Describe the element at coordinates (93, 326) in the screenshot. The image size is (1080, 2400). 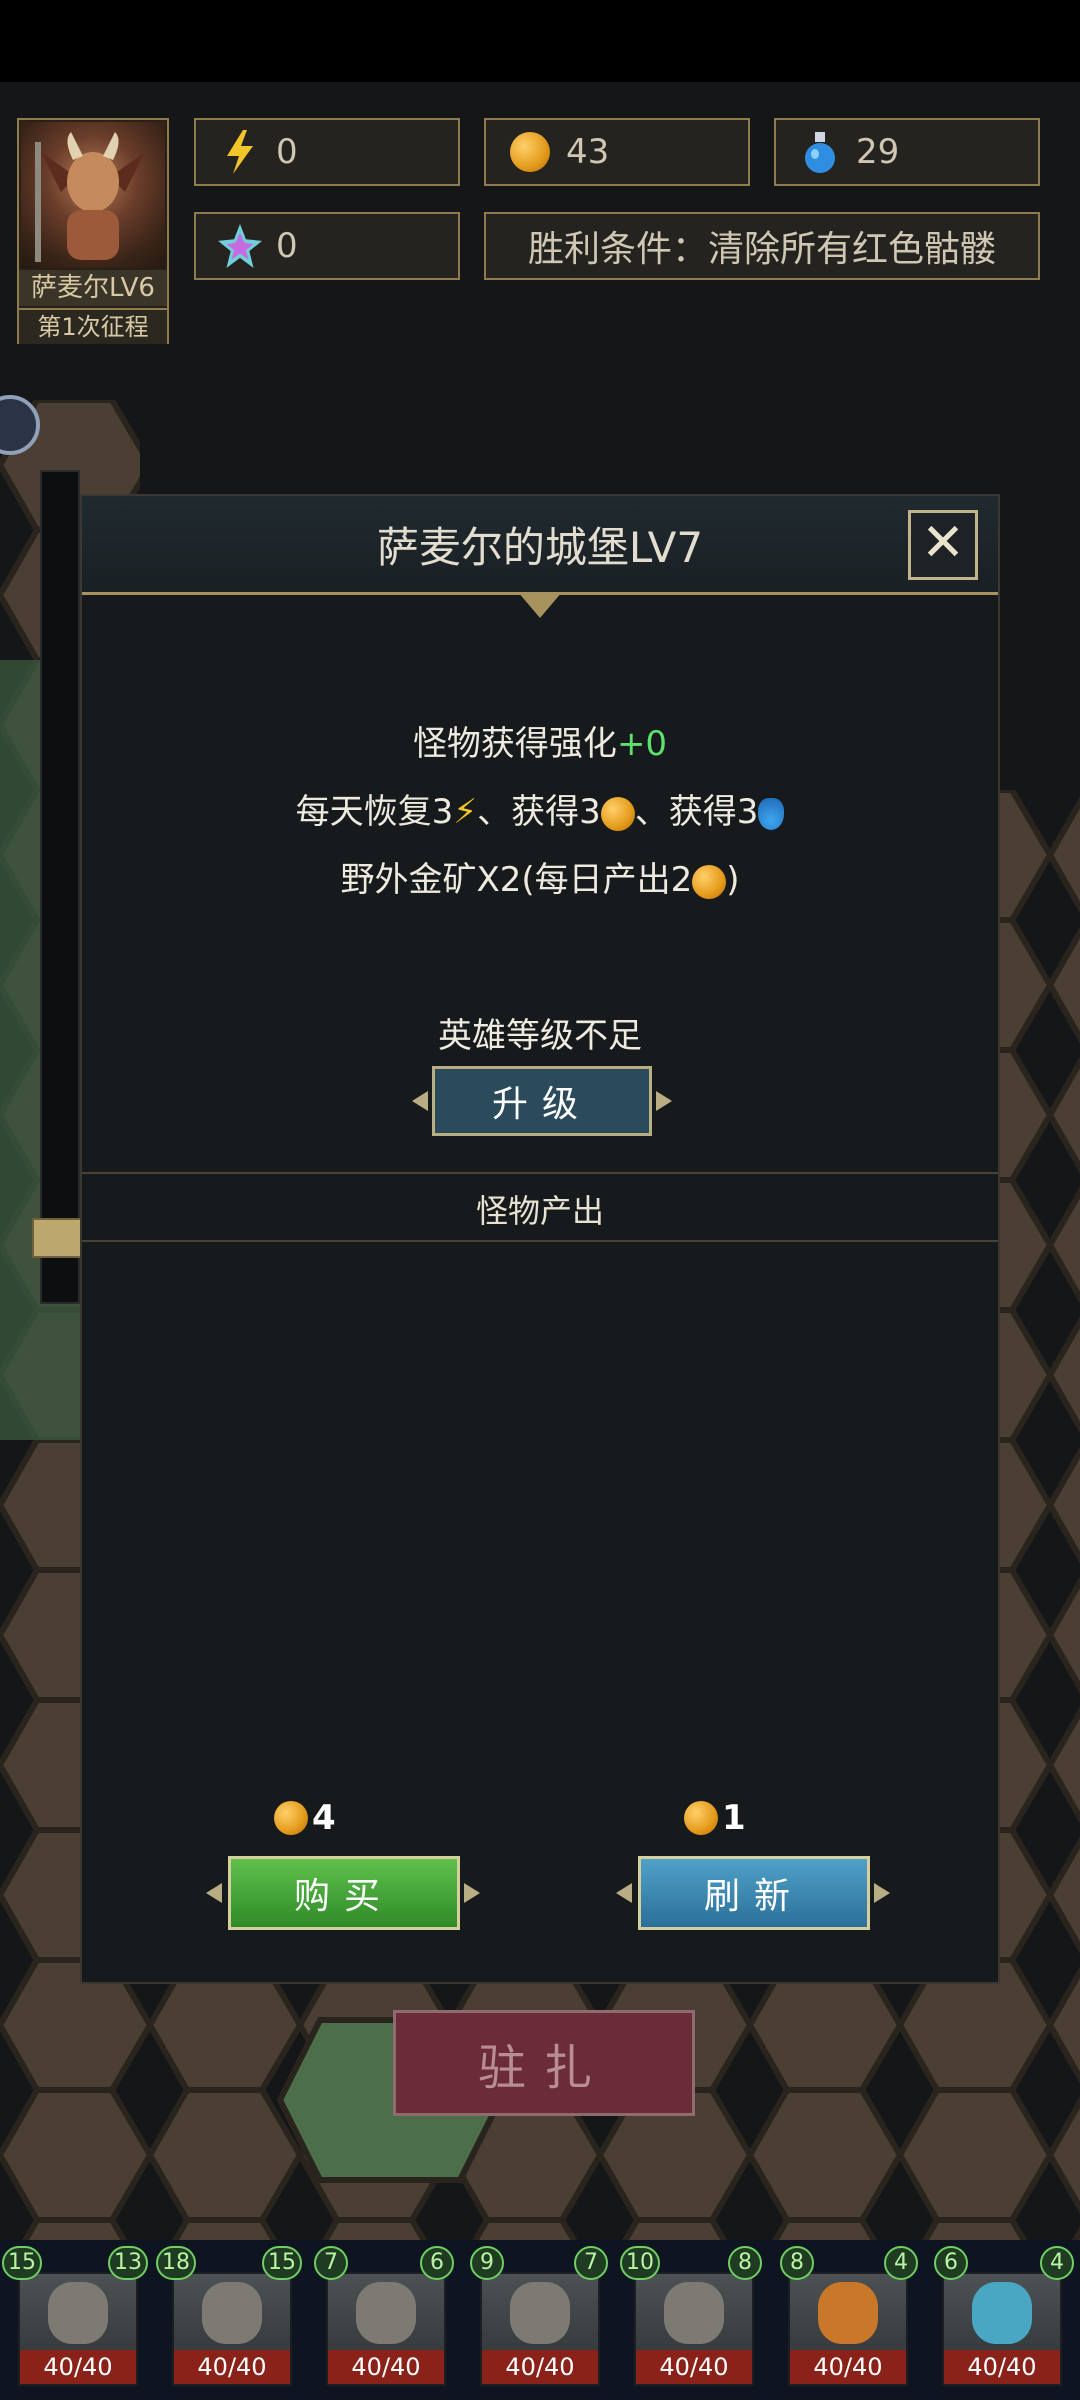
I see `expedition-count: 第1次征程` at that location.